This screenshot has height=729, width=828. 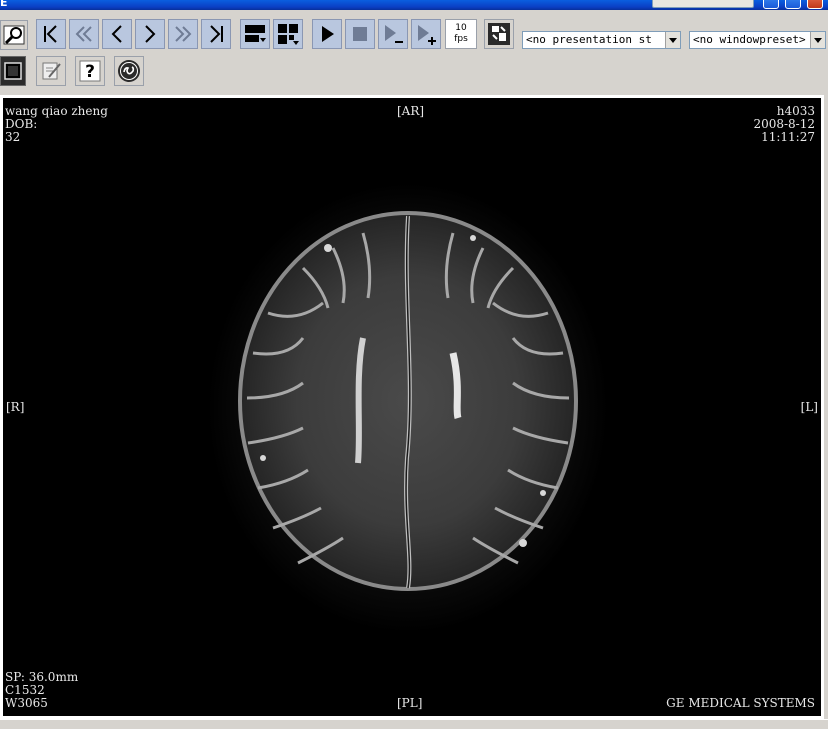 I want to click on annotate-icon, so click(x=51, y=71).